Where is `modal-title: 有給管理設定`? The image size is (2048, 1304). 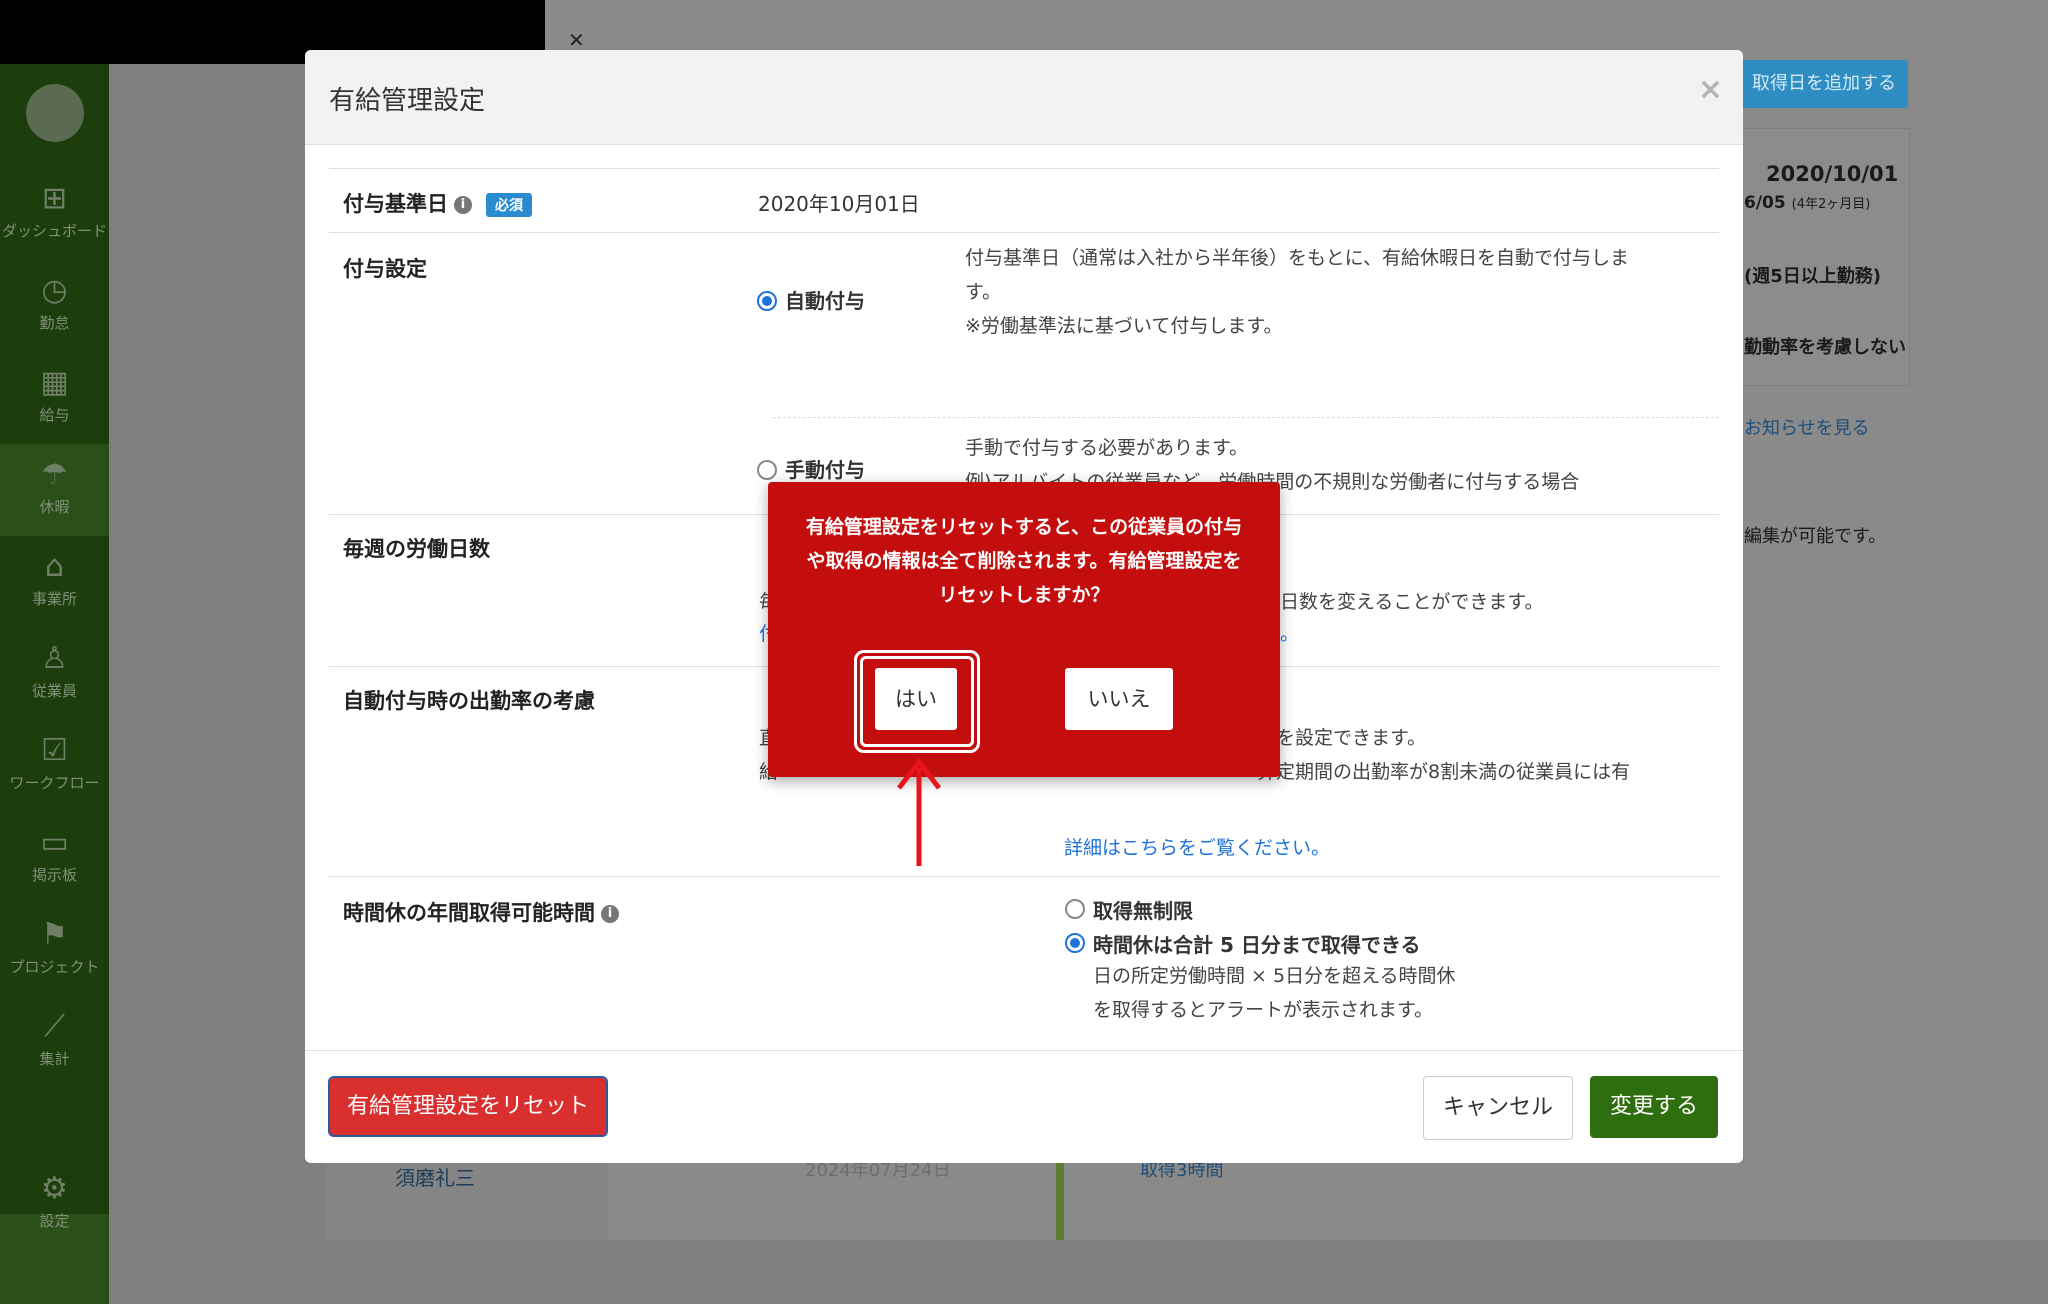
modal-title: 有給管理設定 is located at coordinates (407, 101).